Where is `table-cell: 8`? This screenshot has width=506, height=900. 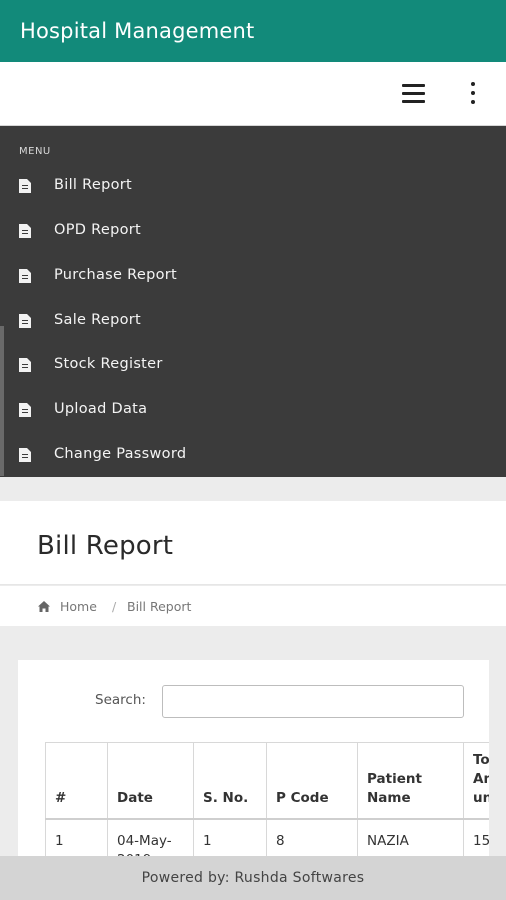 table-cell: 8 is located at coordinates (312, 839).